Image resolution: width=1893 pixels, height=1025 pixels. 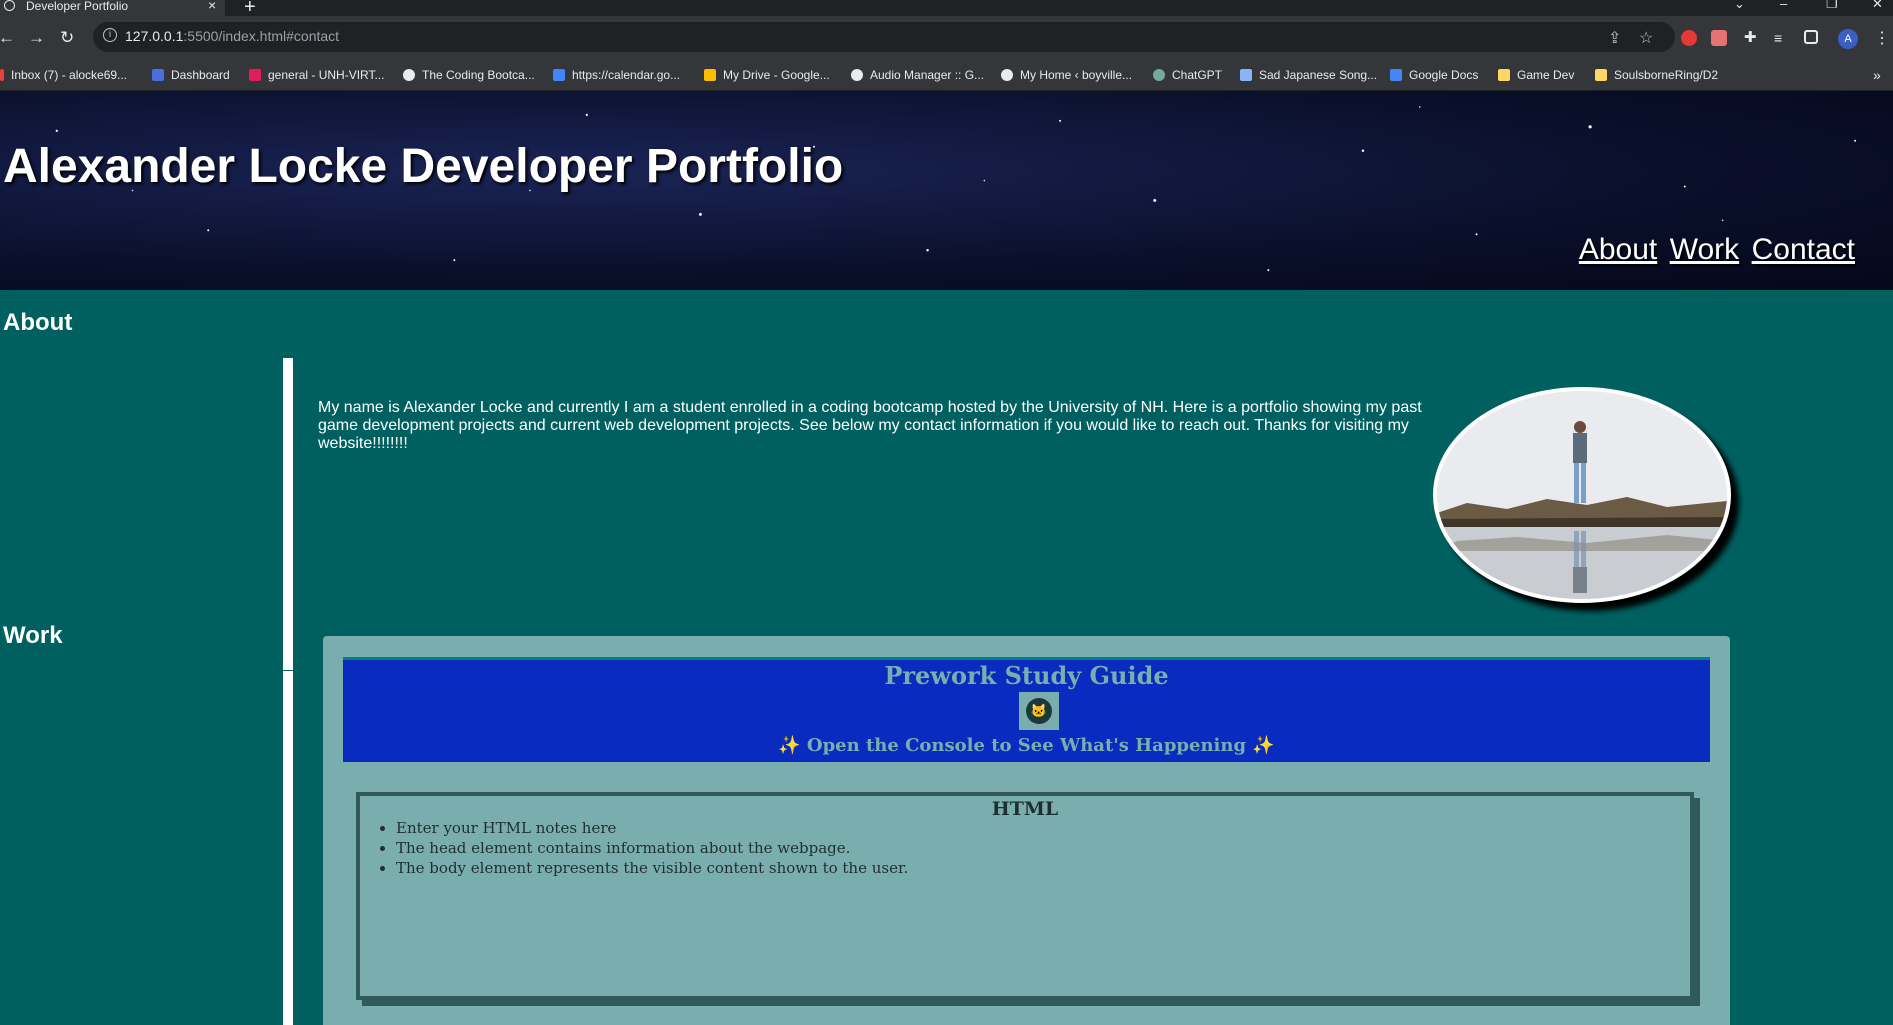 What do you see at coordinates (946, 9) in the screenshot?
I see `browser-tab-bar: Developer Portfolio × + ⌄ – ❐ ✕` at bounding box center [946, 9].